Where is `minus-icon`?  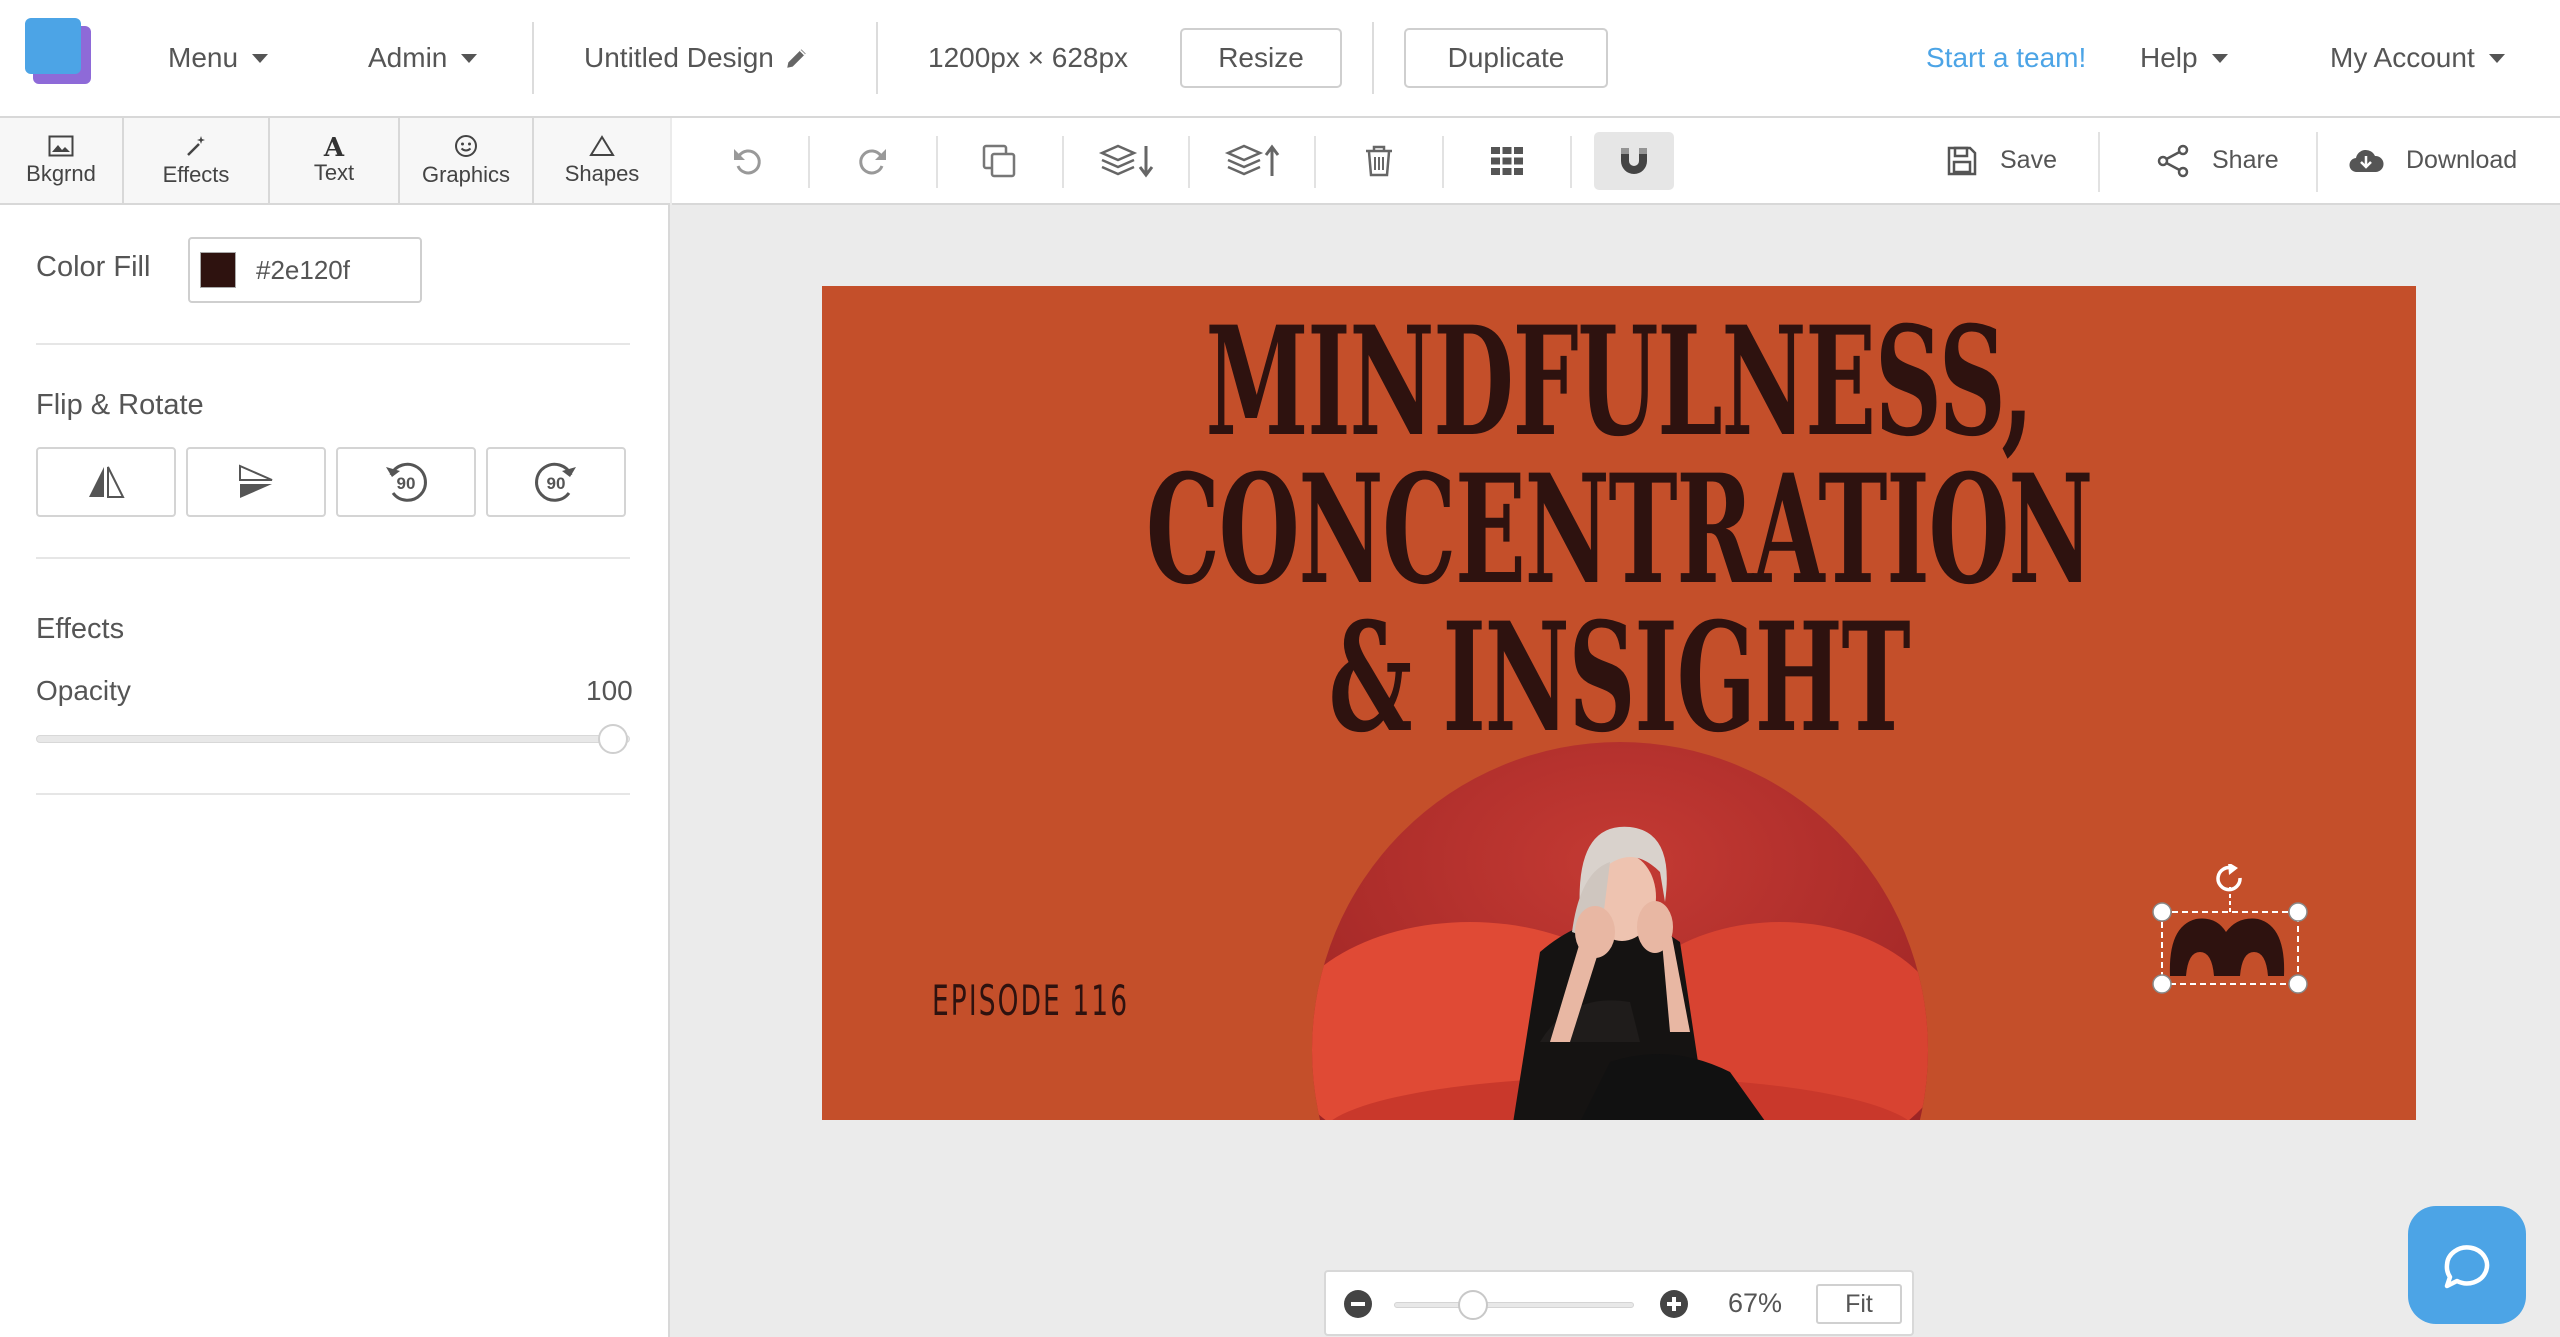
minus-icon is located at coordinates (1358, 1304).